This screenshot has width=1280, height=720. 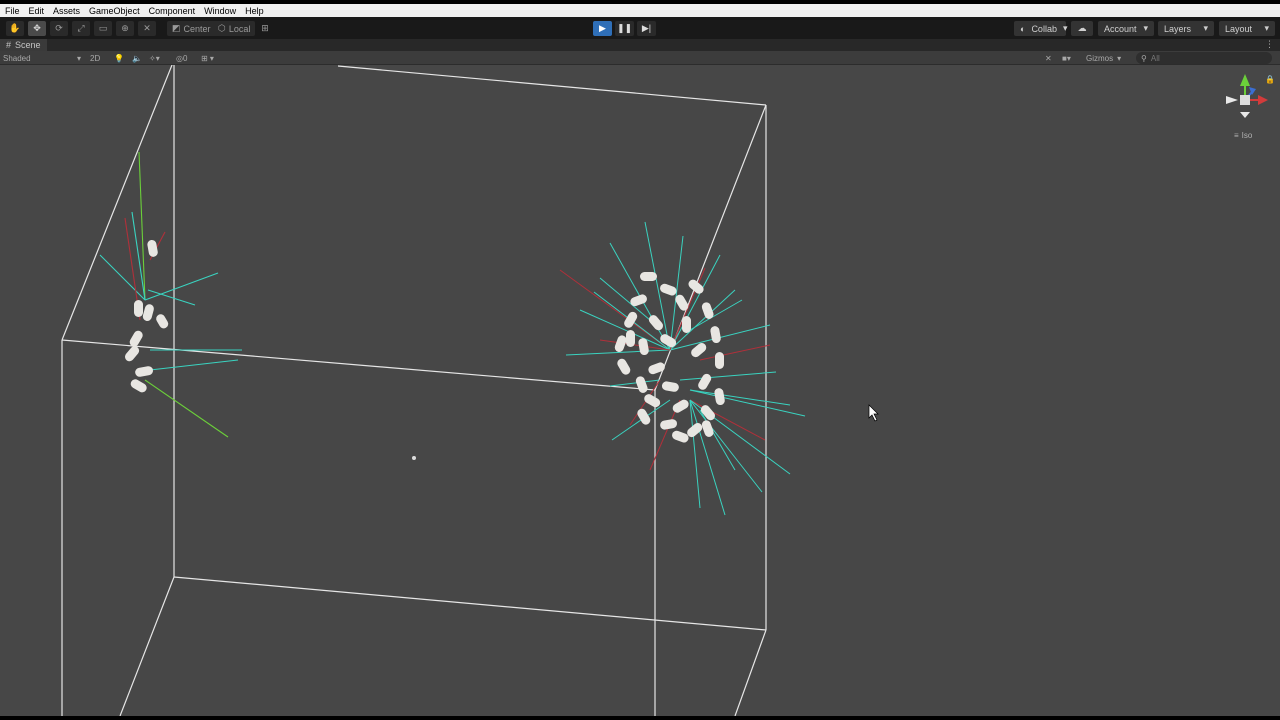 What do you see at coordinates (1239, 28) in the screenshot?
I see `layout-label: Layout` at bounding box center [1239, 28].